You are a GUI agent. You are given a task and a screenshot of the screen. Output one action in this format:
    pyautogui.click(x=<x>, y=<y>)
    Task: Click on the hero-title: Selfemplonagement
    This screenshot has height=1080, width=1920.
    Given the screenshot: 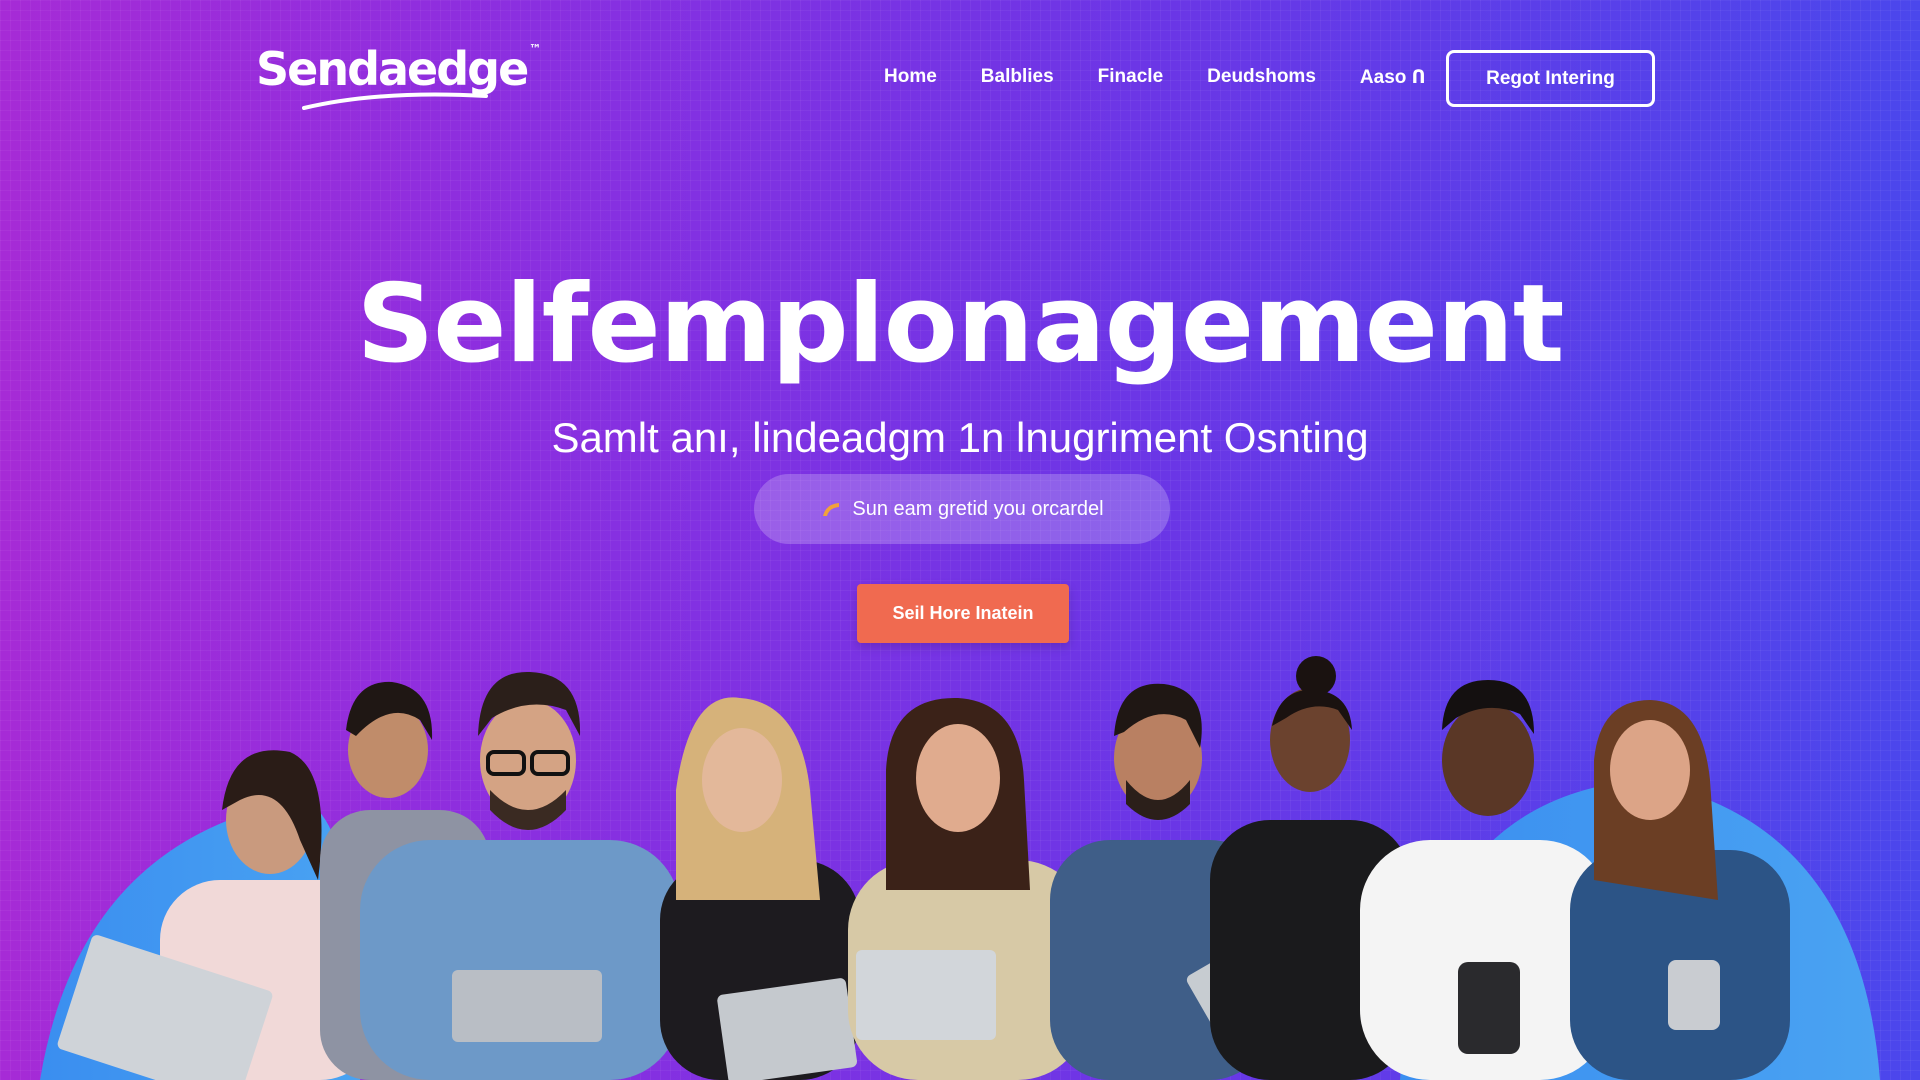 What is the action you would take?
    pyautogui.click(x=960, y=324)
    